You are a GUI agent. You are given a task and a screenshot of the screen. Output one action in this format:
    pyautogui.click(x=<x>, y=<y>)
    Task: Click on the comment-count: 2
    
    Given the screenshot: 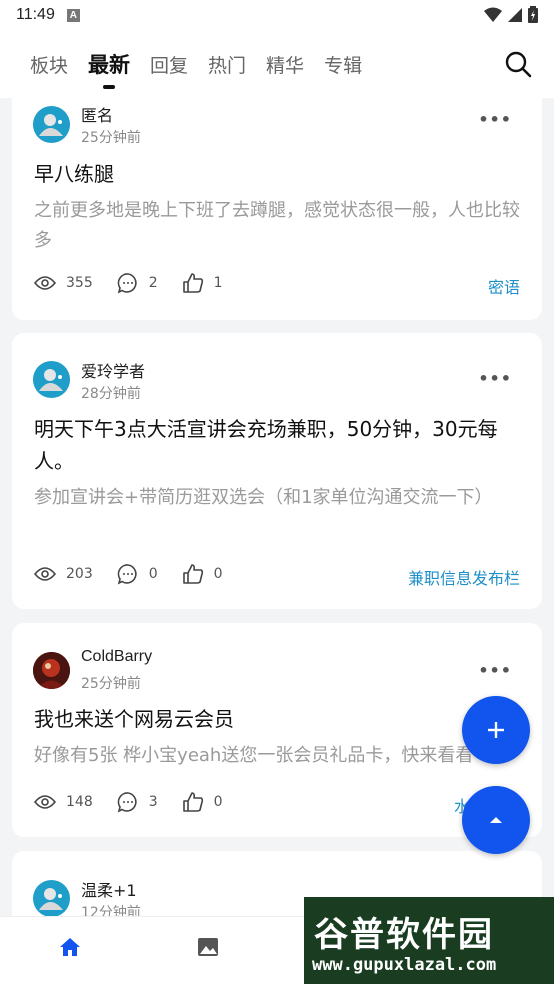 What is the action you would take?
    pyautogui.click(x=137, y=283)
    